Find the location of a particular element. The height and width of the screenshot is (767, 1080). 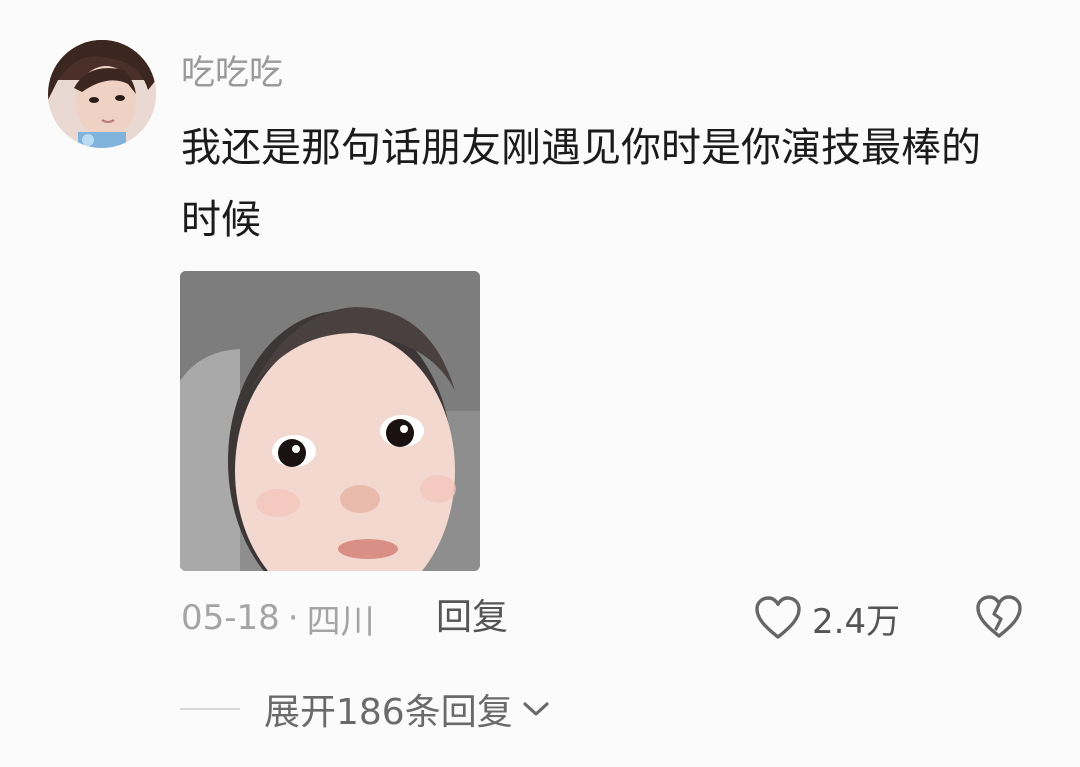

comment-sticker-image is located at coordinates (330, 421).